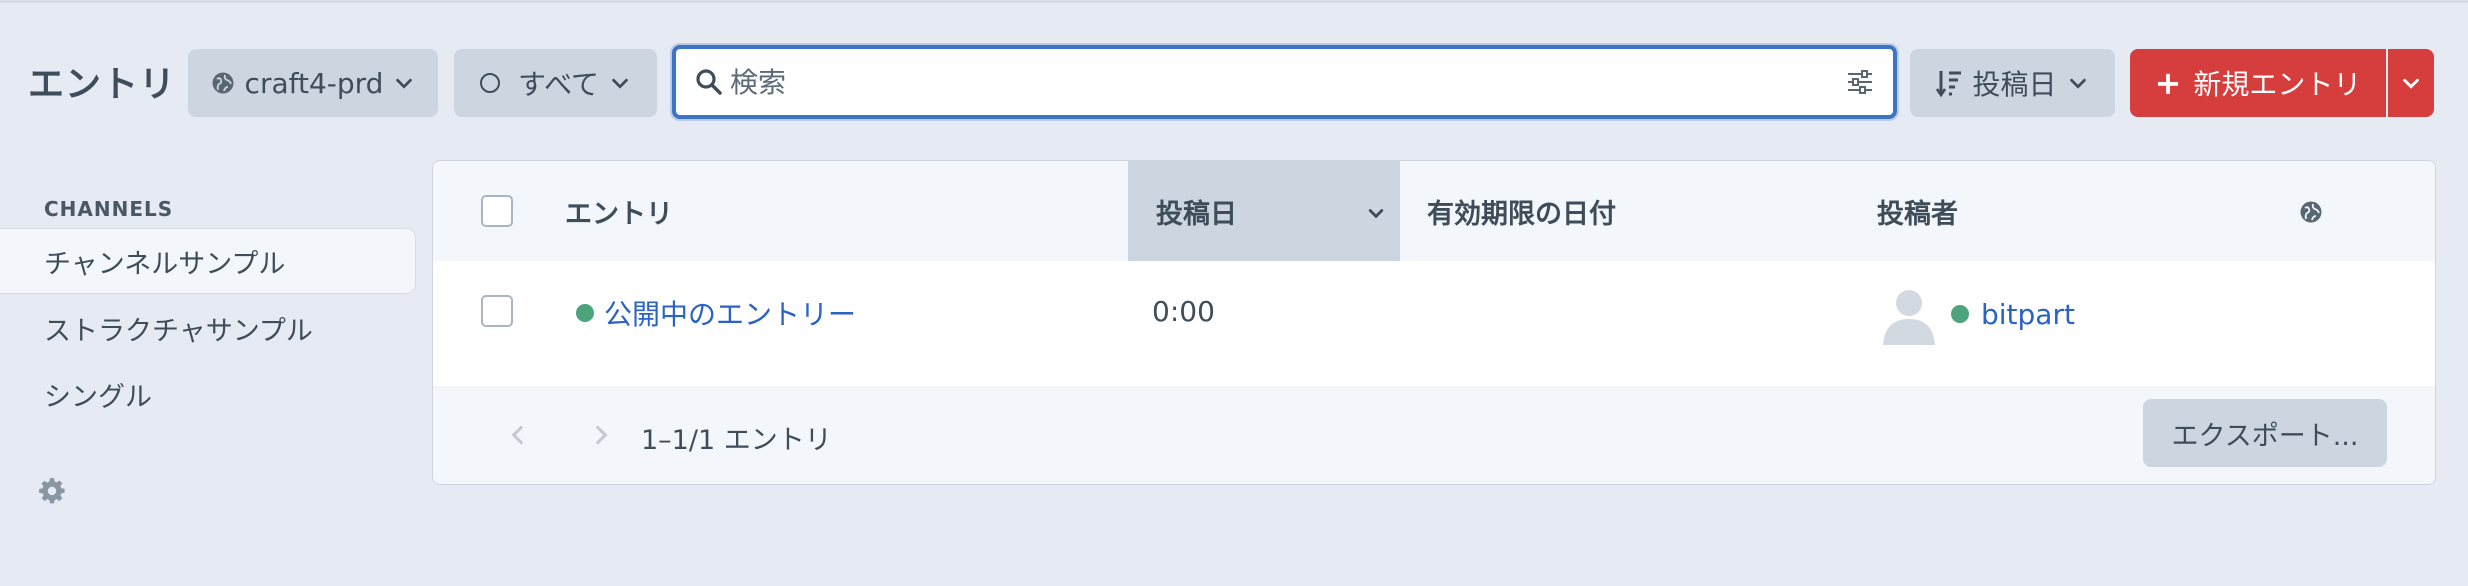  Describe the element at coordinates (109, 209) in the screenshot. I see `sidebar-heading: CHANNELS` at that location.